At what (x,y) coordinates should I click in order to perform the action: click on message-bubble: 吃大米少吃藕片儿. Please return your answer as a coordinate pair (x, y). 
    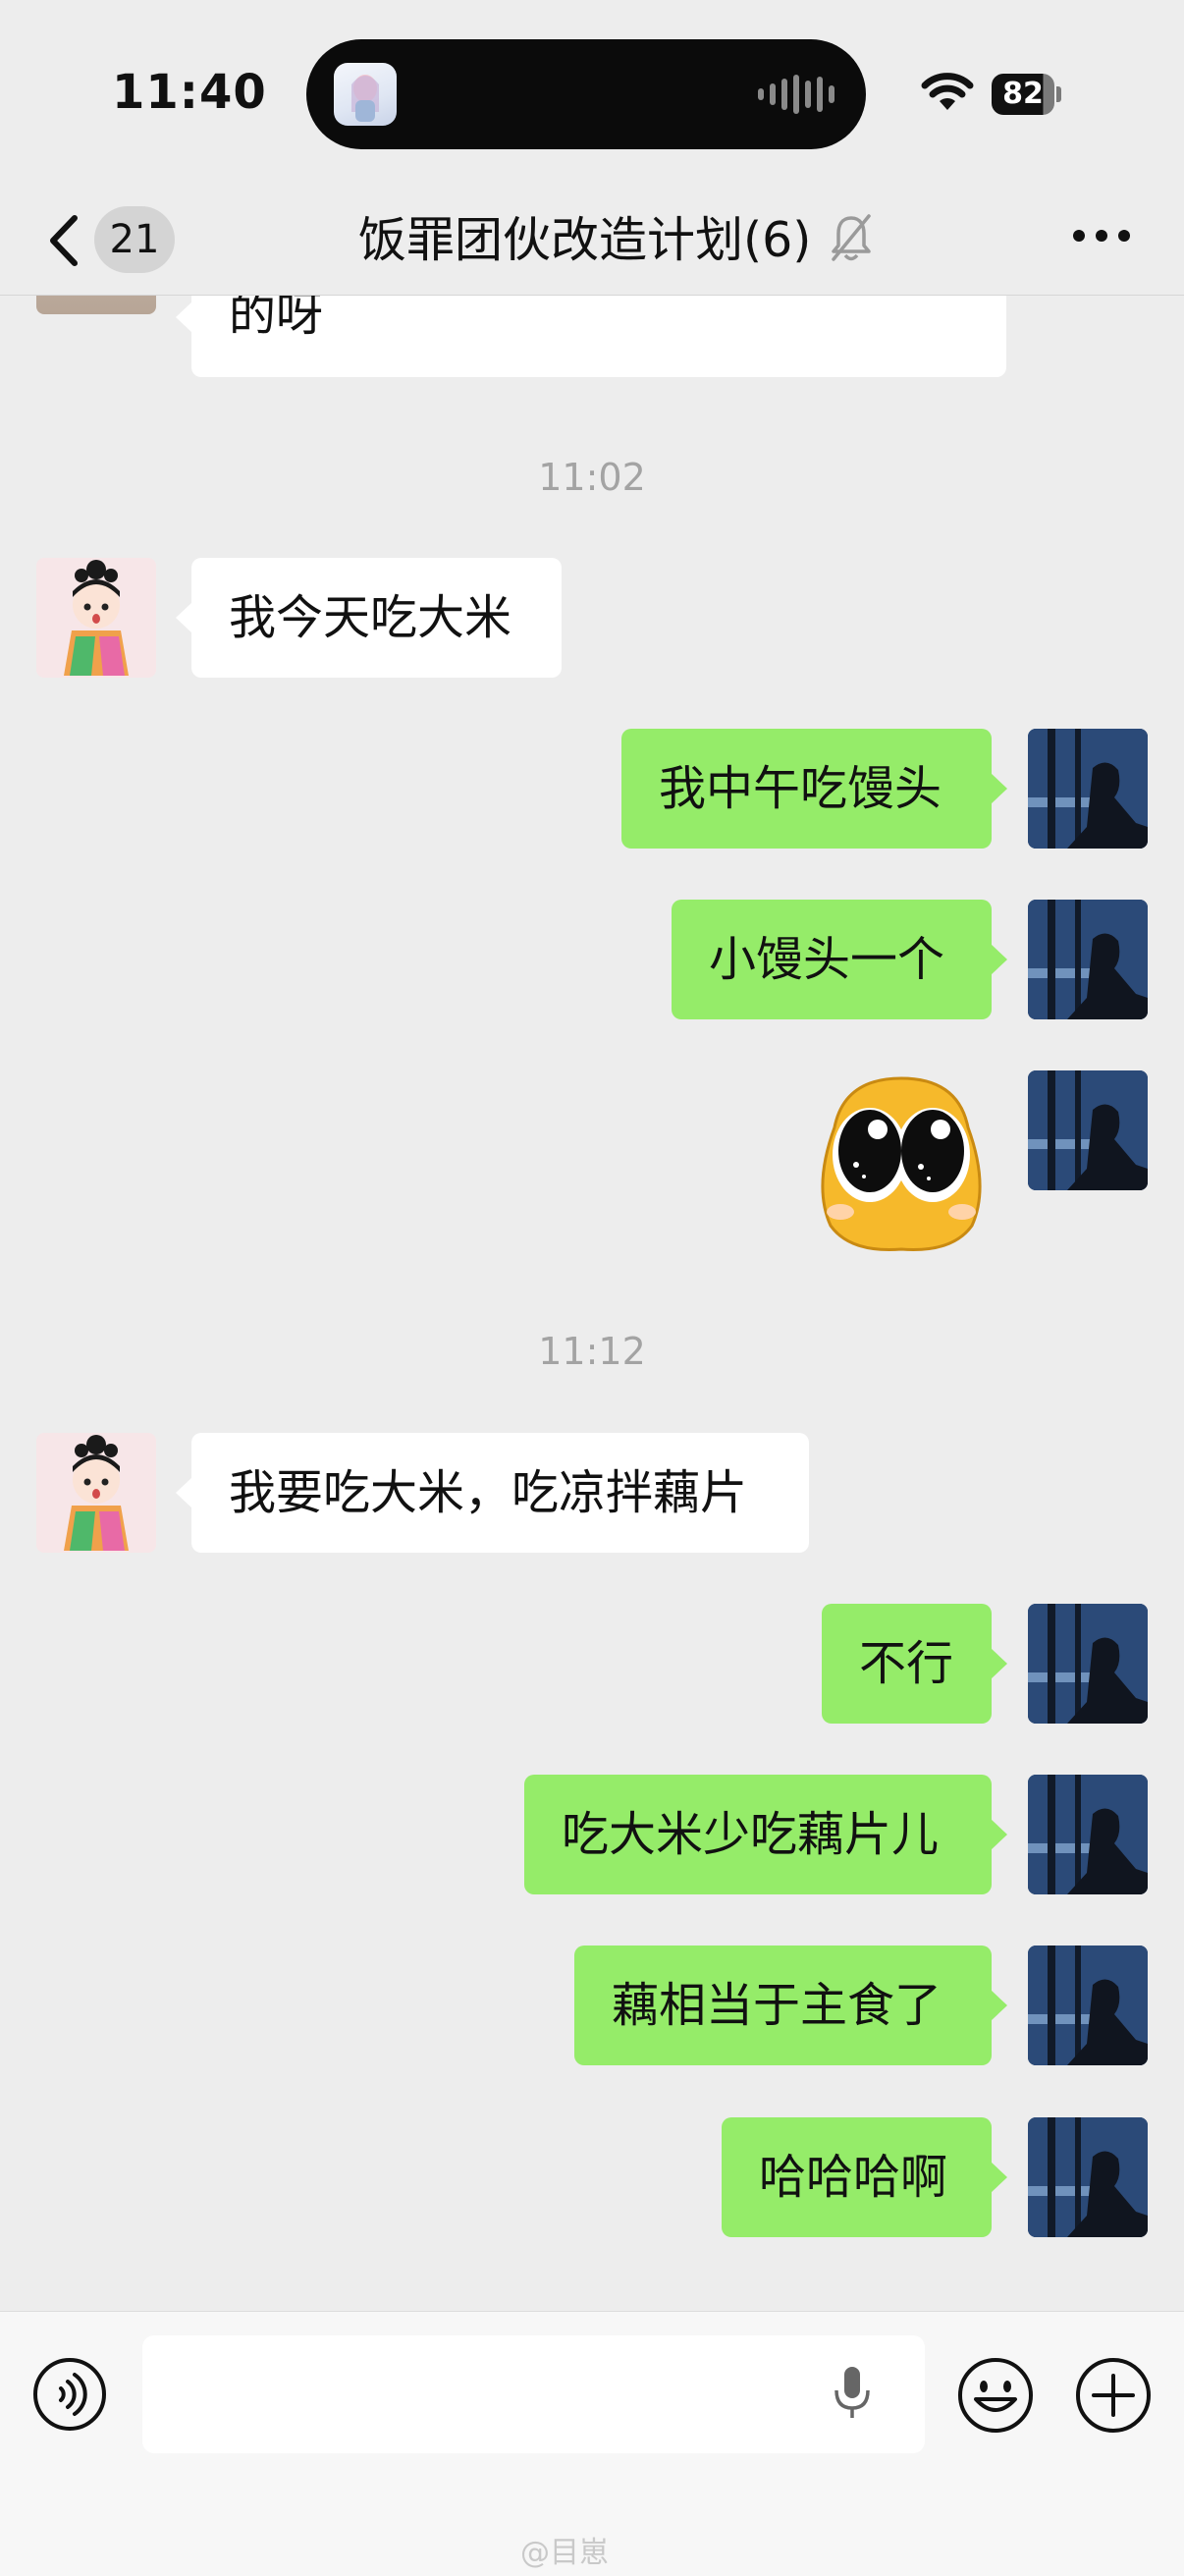
    Looking at the image, I should click on (765, 1835).